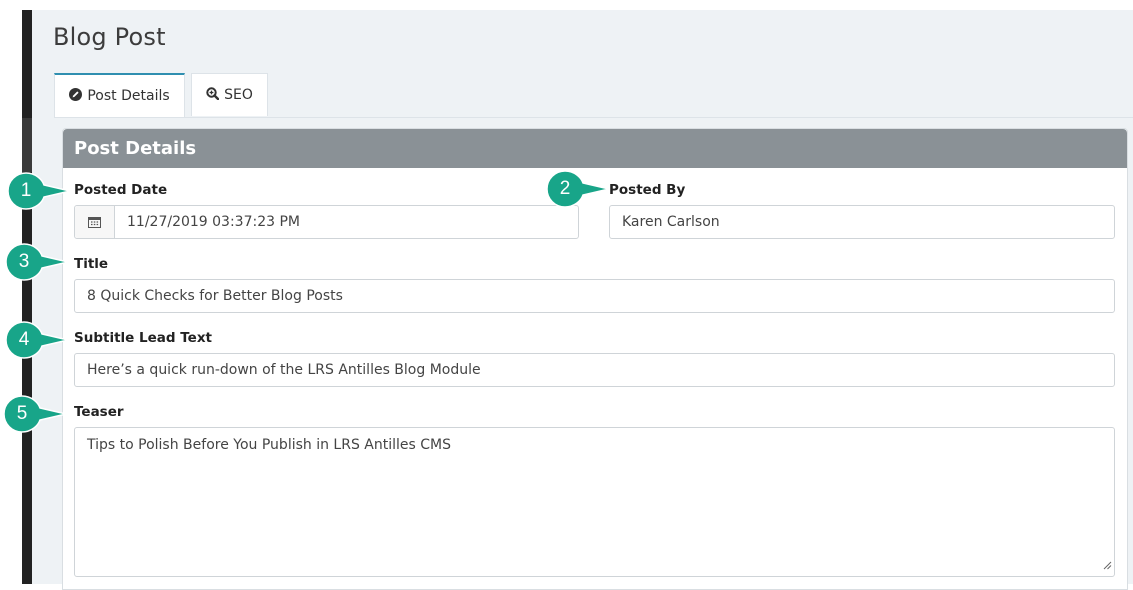 This screenshot has height=590, width=1133. What do you see at coordinates (595, 148) in the screenshot?
I see `panel-title: Post Details` at bounding box center [595, 148].